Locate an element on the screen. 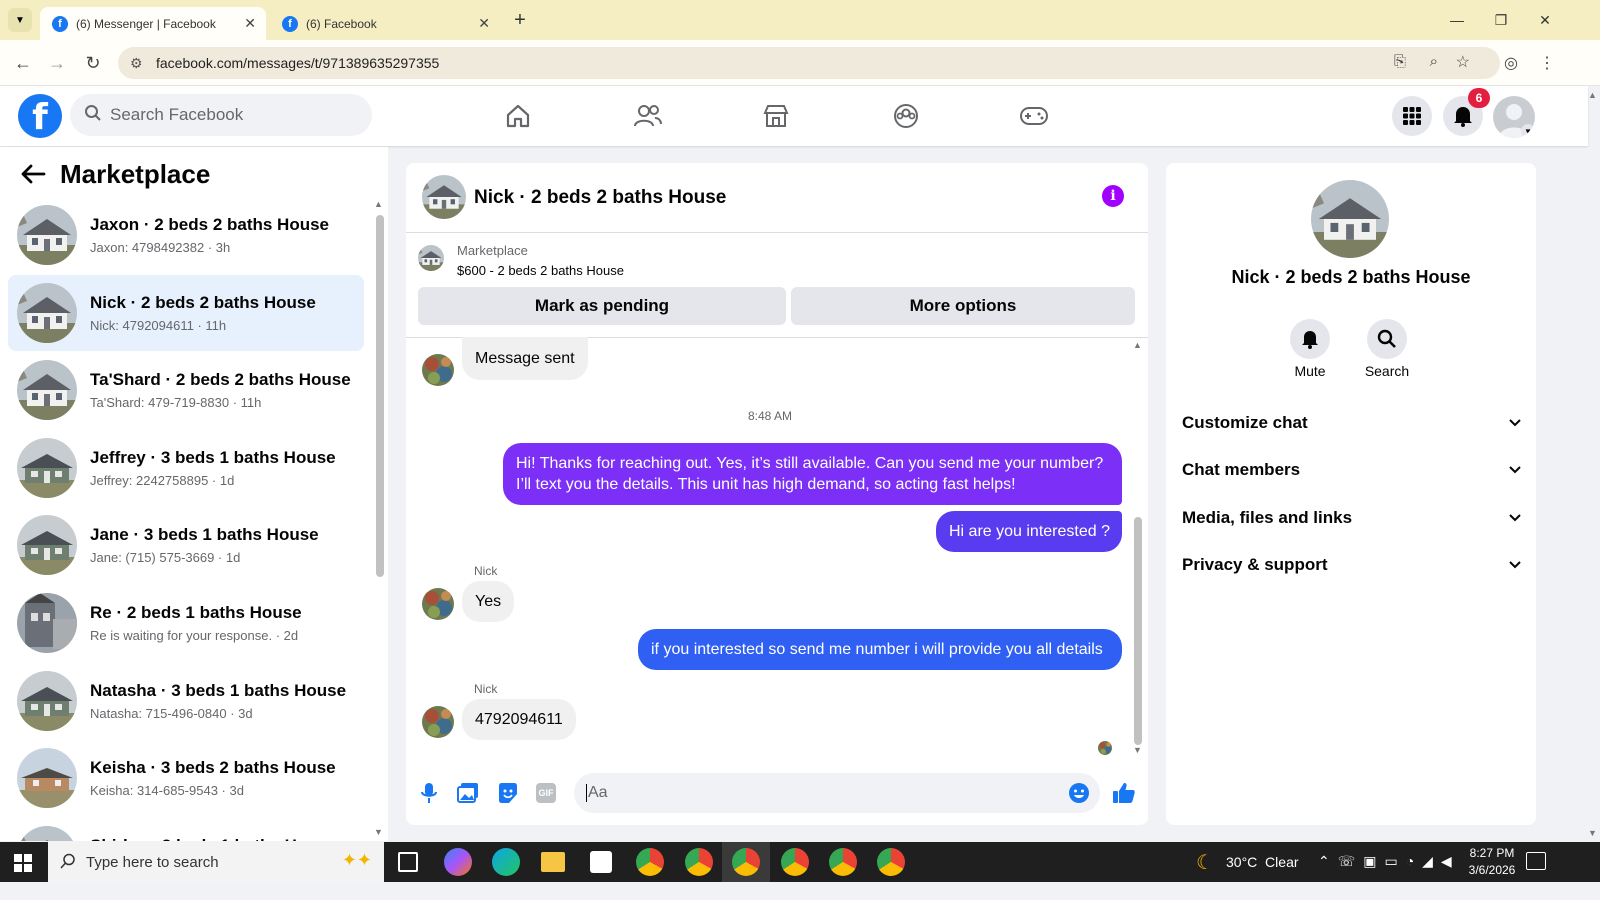 This screenshot has height=900, width=1600. browser-tab-messenger: f (6) Messenger | Facebook ✕ is located at coordinates (153, 23).